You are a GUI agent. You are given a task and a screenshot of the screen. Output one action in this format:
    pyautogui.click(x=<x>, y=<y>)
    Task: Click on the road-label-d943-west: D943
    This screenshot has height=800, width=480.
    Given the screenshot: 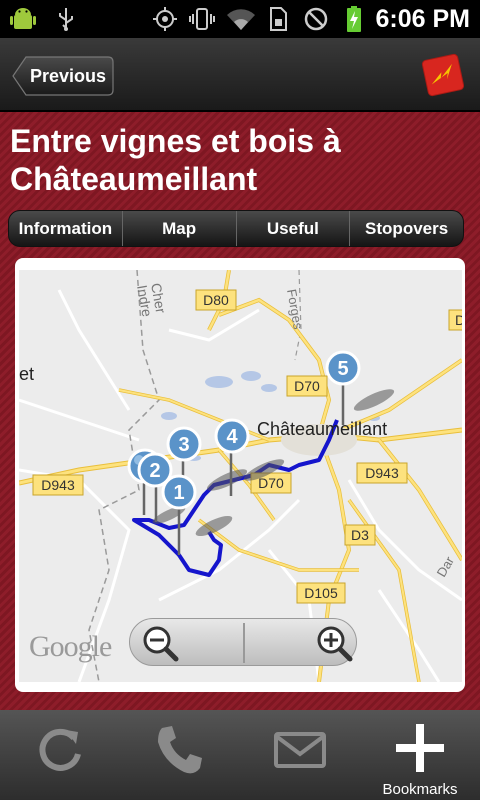 What is the action you would take?
    pyautogui.click(x=58, y=485)
    